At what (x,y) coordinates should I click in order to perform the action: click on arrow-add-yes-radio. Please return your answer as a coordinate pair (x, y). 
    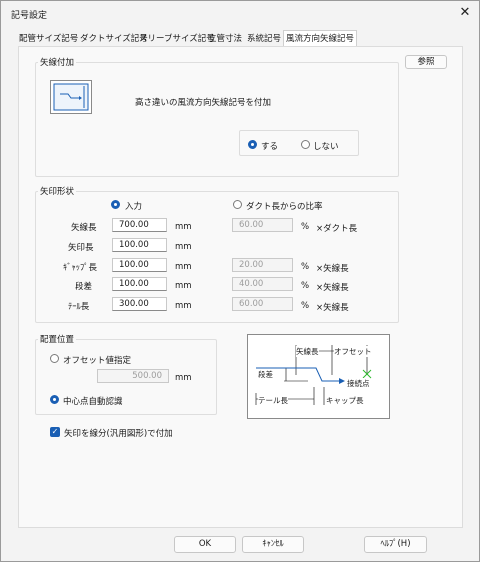
    Looking at the image, I should click on (252, 144).